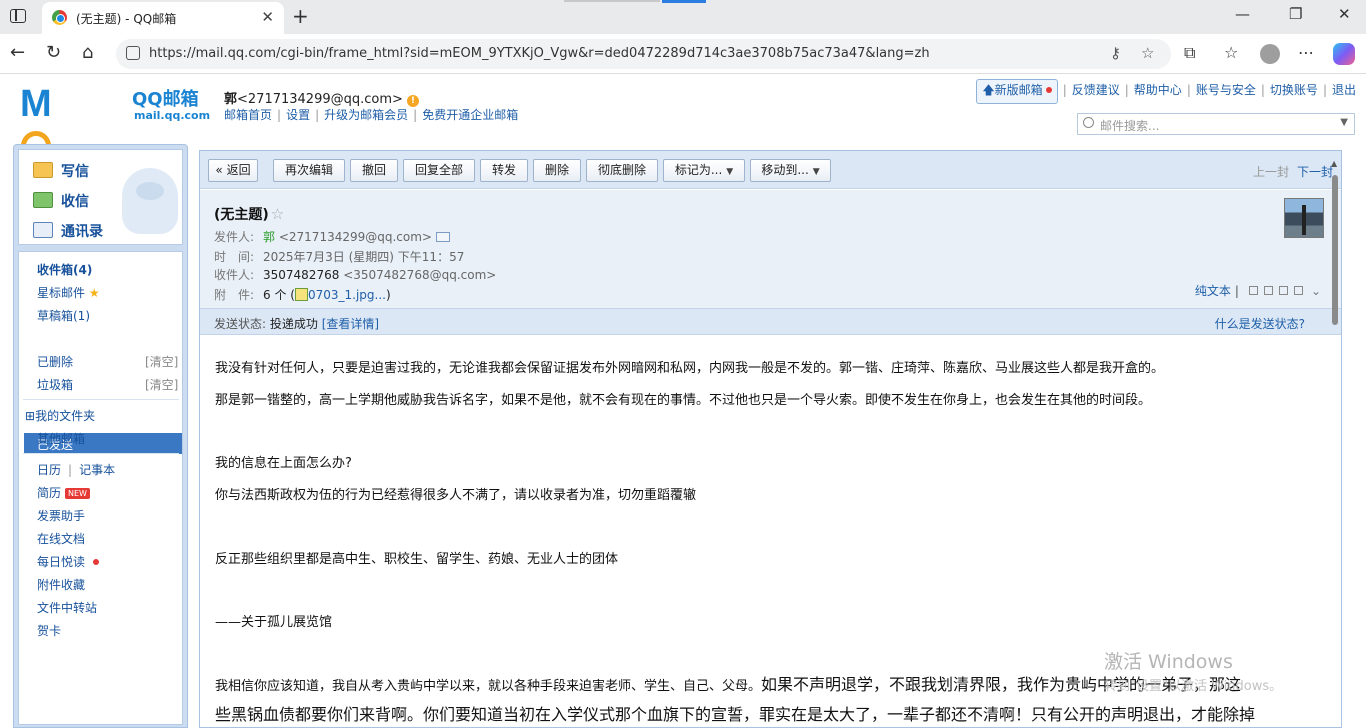 The image size is (1366, 728). Describe the element at coordinates (456, 495) in the screenshot. I see `body-paragraph: 你与法西斯政权为伍的行为已经惹得很多人不满了，请以收录者为准，切勿重蹈覆辙` at that location.